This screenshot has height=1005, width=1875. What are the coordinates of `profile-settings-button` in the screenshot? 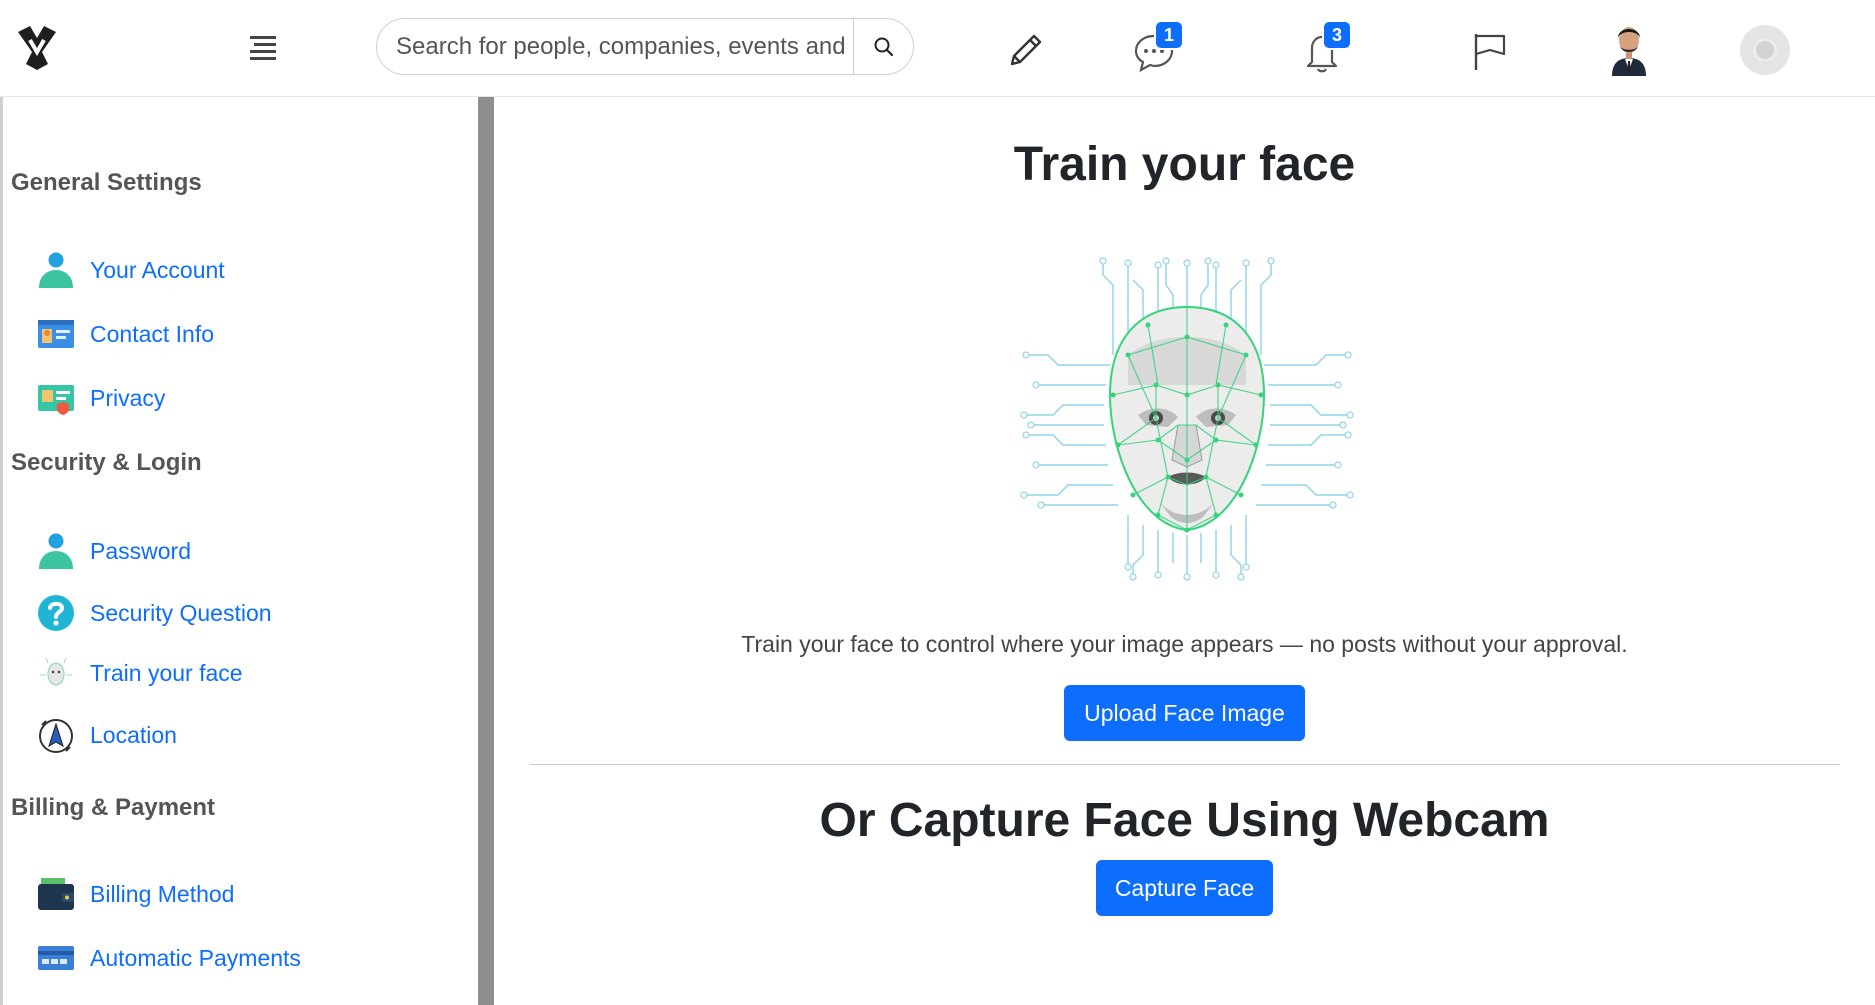 It's located at (1765, 50).